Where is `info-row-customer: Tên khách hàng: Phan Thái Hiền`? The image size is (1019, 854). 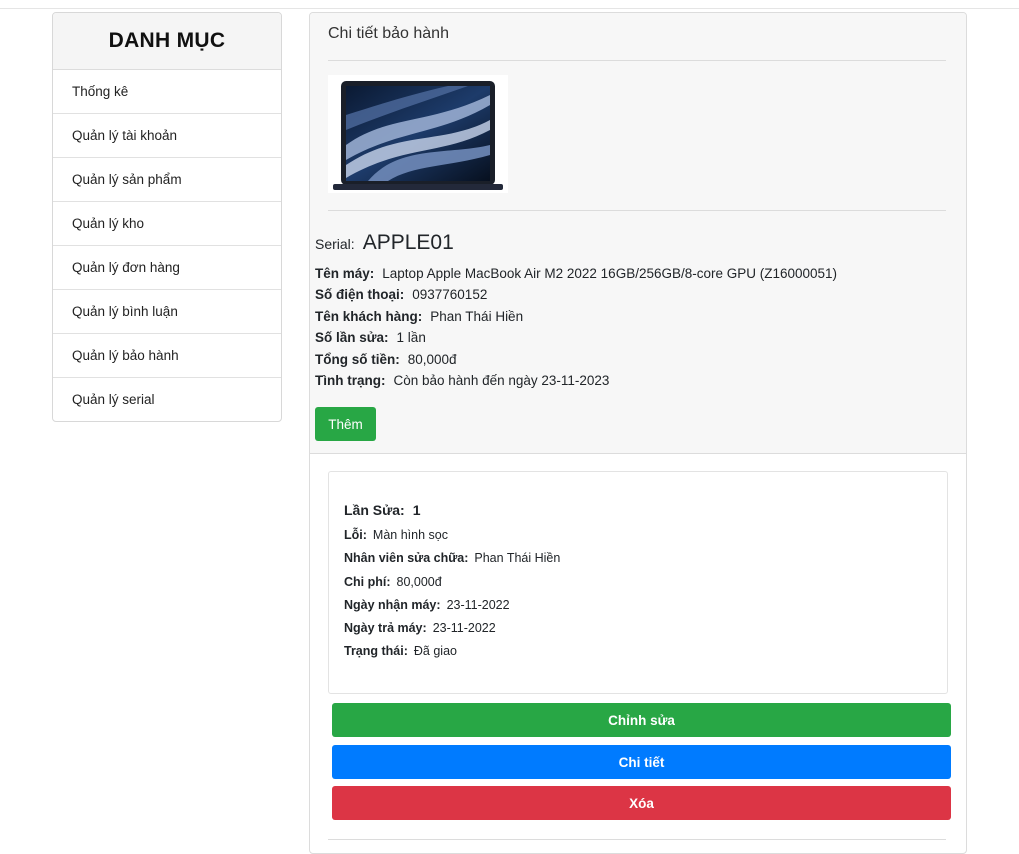 info-row-customer: Tên khách hàng: Phan Thái Hiền is located at coordinates (576, 316).